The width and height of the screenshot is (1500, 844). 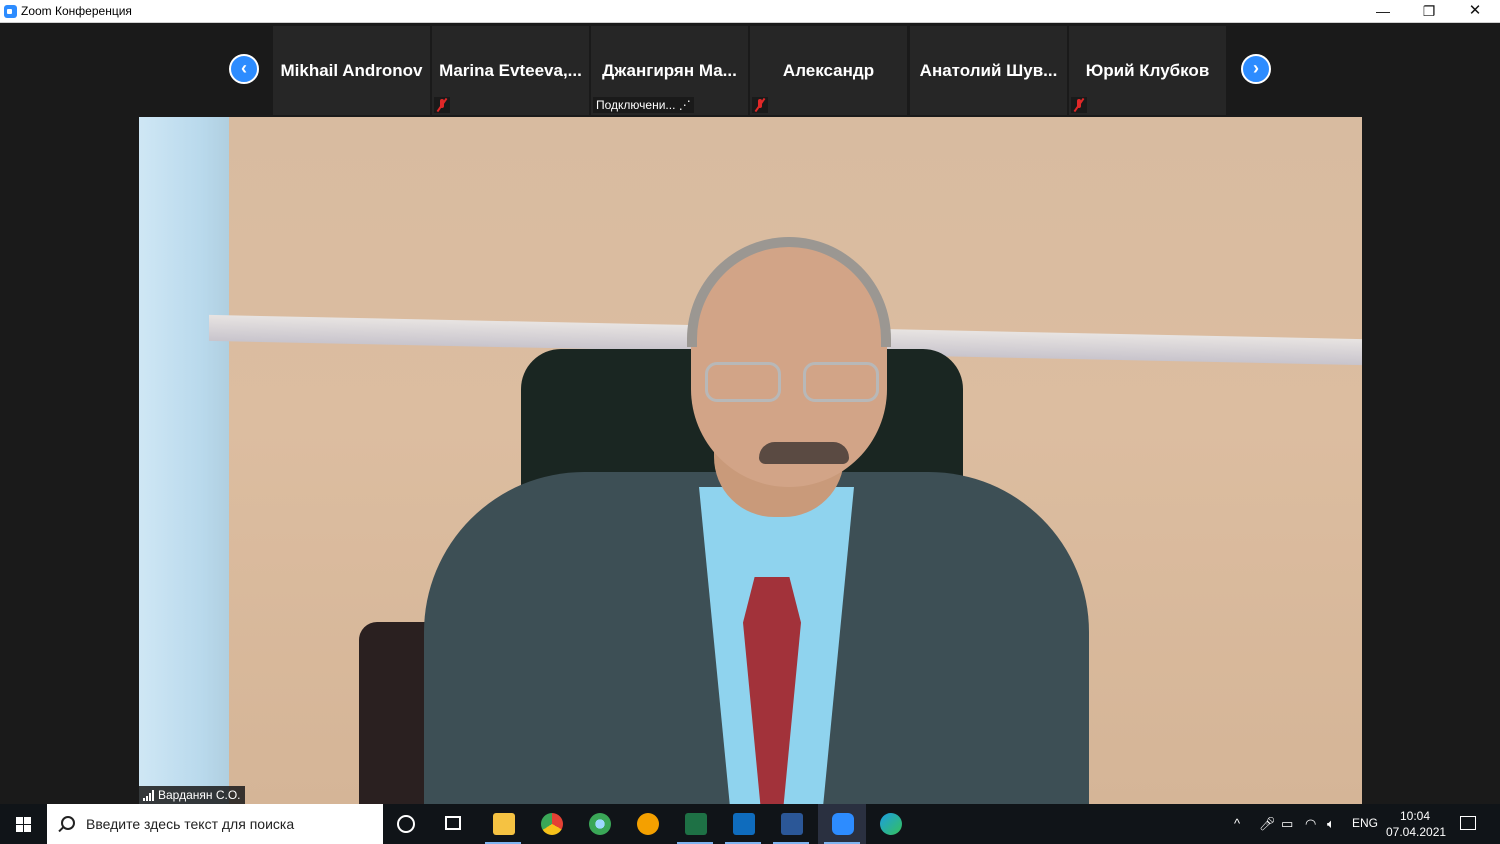 I want to click on taskbar-app-1c, so click(x=647, y=824).